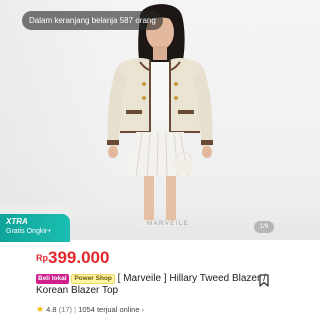 The width and height of the screenshot is (320, 316). What do you see at coordinates (93, 279) in the screenshot?
I see `power-shop-badge: Power Shop` at bounding box center [93, 279].